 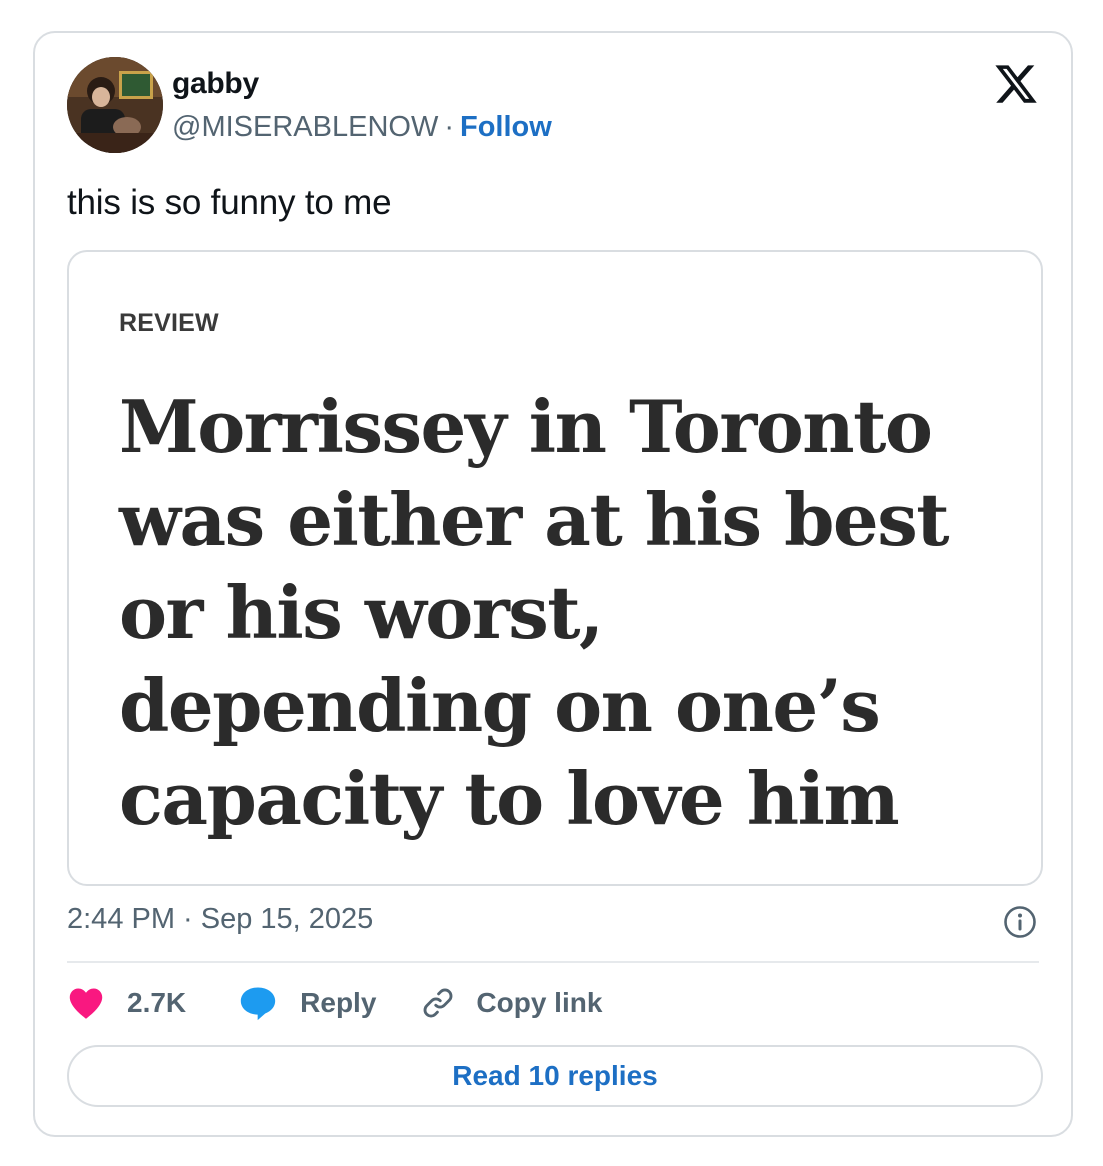 What do you see at coordinates (553, 962) in the screenshot?
I see `divider` at bounding box center [553, 962].